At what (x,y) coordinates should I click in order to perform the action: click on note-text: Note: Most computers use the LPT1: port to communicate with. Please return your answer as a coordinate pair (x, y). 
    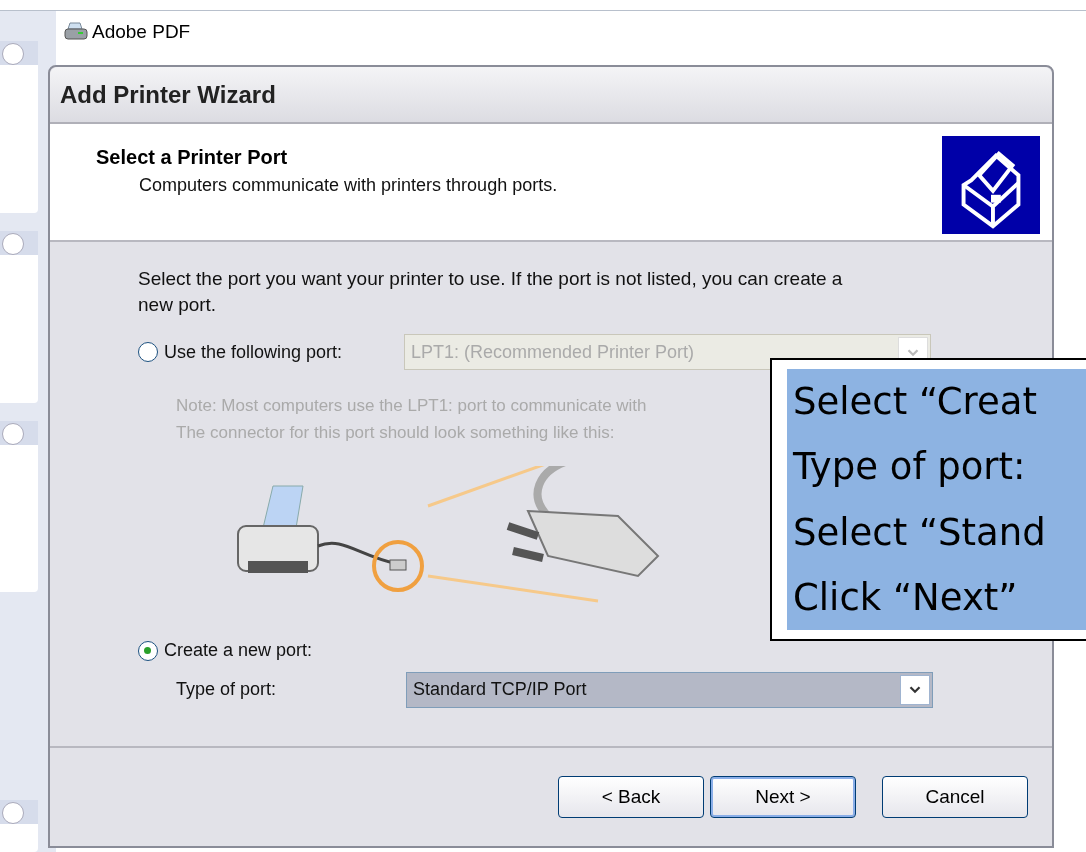
    Looking at the image, I should click on (411, 406).